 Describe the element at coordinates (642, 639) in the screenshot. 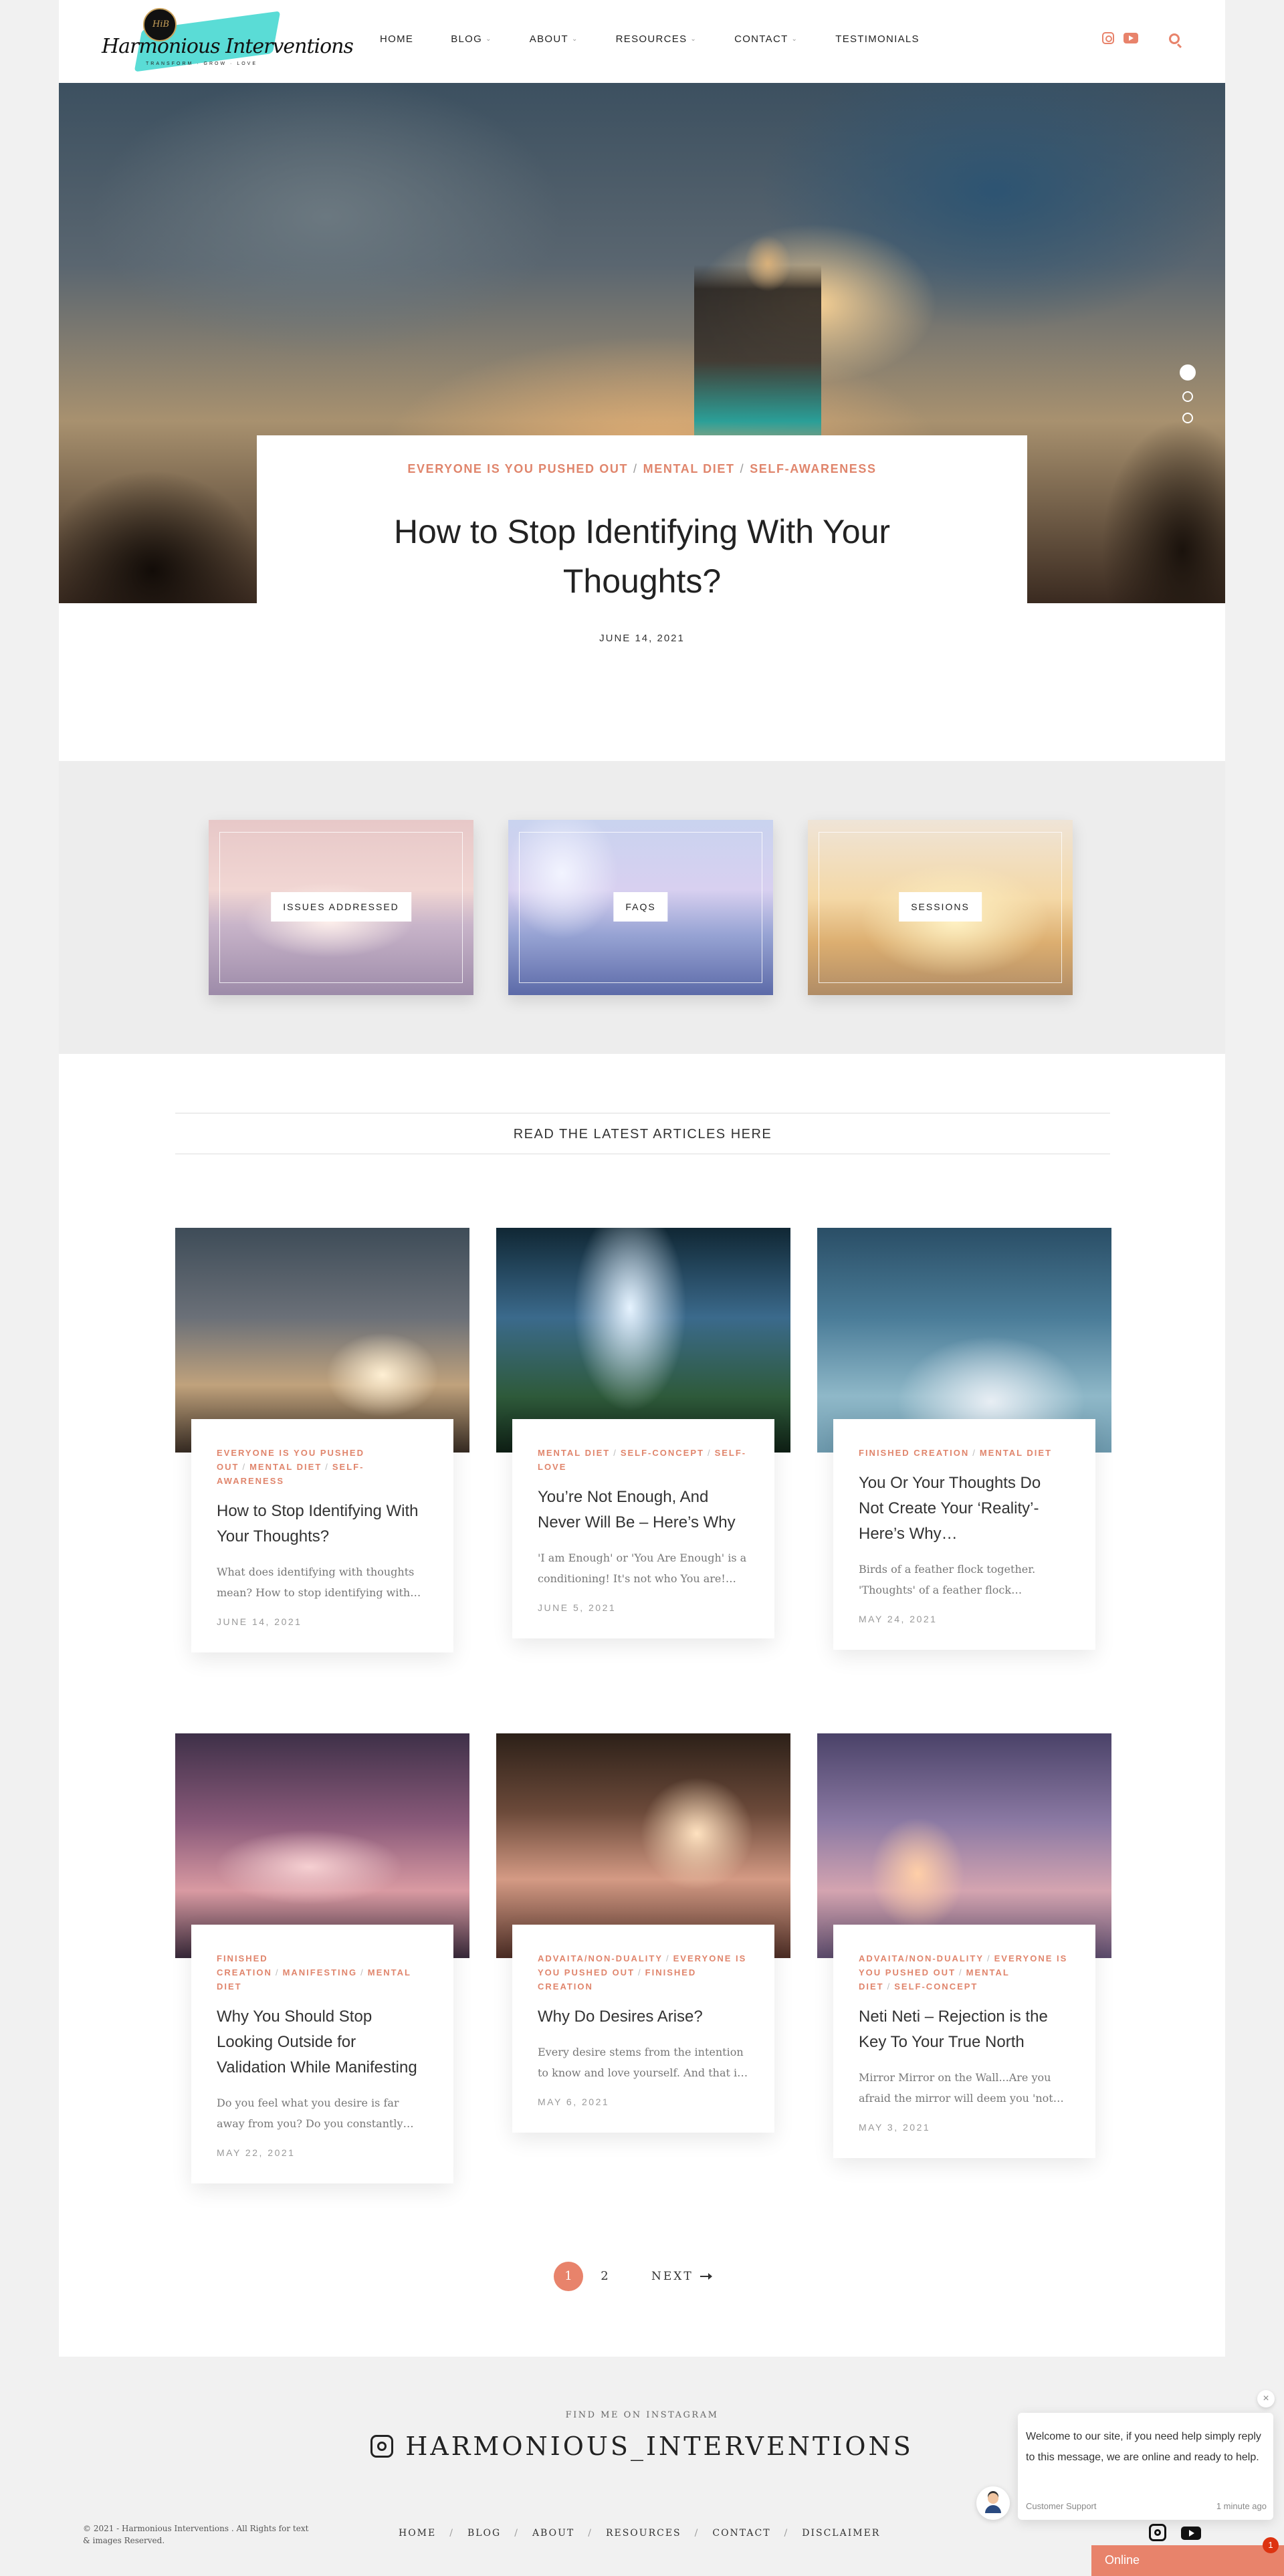

I see `hero-post-date: JUNE 14, 2021` at that location.